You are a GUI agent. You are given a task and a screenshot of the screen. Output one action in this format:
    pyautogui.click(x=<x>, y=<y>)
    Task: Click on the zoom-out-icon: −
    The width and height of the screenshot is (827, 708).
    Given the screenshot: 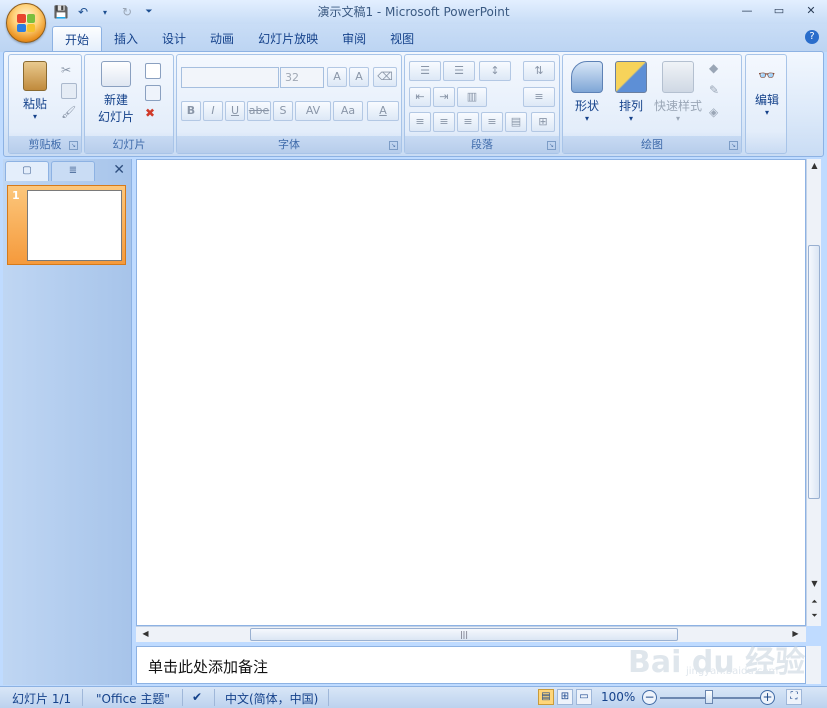 What is the action you would take?
    pyautogui.click(x=649, y=697)
    